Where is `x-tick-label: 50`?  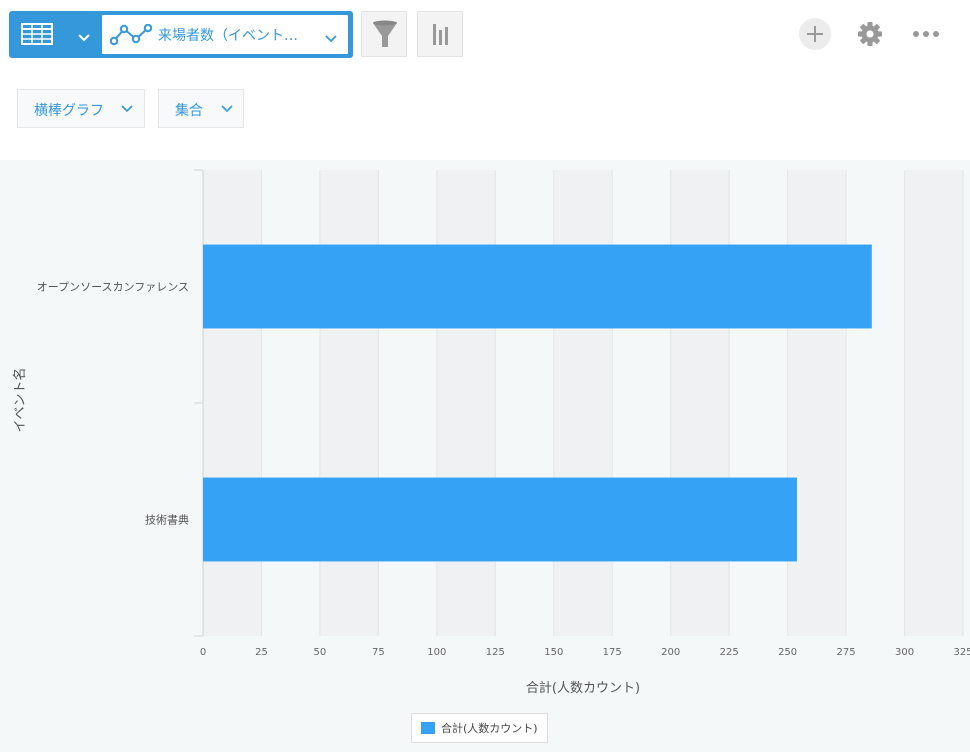
x-tick-label: 50 is located at coordinates (320, 652).